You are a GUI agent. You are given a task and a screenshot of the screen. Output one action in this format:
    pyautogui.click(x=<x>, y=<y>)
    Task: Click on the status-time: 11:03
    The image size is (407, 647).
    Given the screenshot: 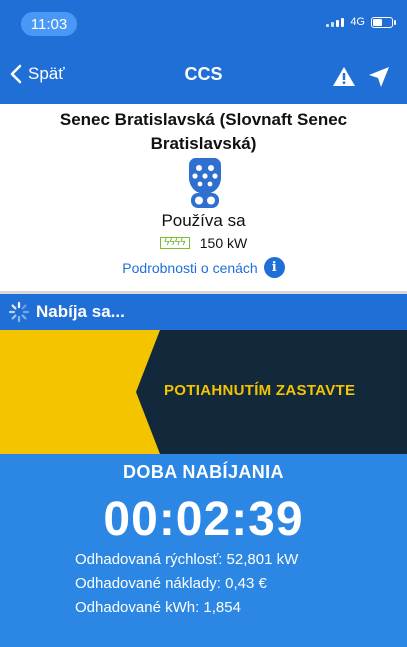 What is the action you would take?
    pyautogui.click(x=49, y=24)
    